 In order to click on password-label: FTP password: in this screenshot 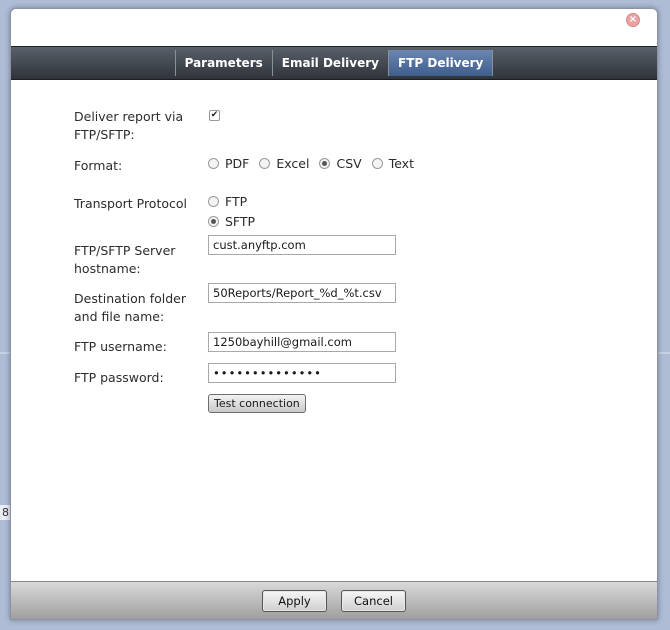, I will do `click(119, 377)`.